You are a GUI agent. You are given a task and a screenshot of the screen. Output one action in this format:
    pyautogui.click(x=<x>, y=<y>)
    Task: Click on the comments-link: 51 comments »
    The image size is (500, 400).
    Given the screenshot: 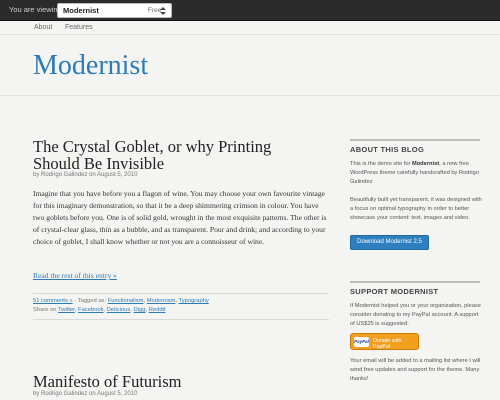 What is the action you would take?
    pyautogui.click(x=53, y=301)
    